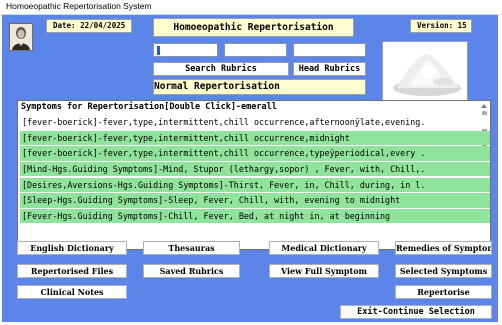  I want to click on head-input, so click(255, 50).